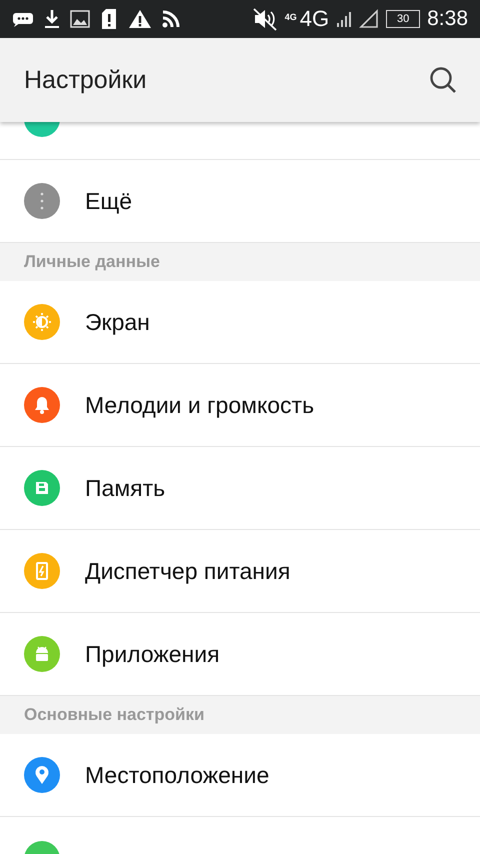 This screenshot has height=854, width=480. What do you see at coordinates (109, 19) in the screenshot?
I see `sim-alert-icon` at bounding box center [109, 19].